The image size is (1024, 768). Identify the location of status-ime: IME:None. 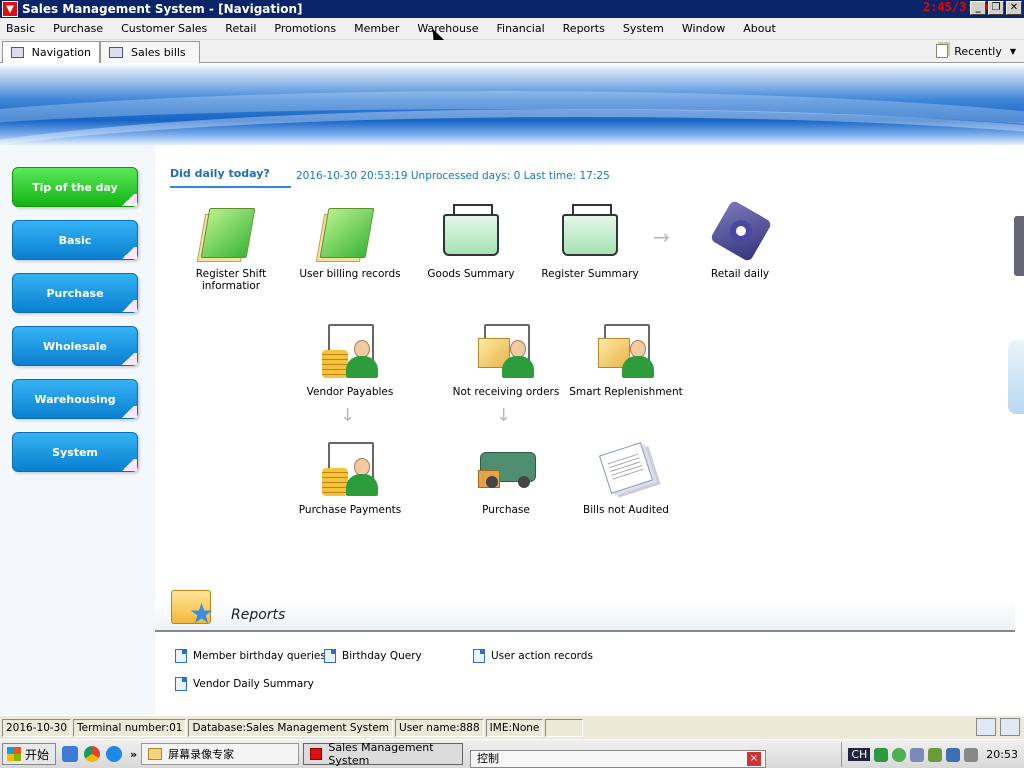
(514, 727).